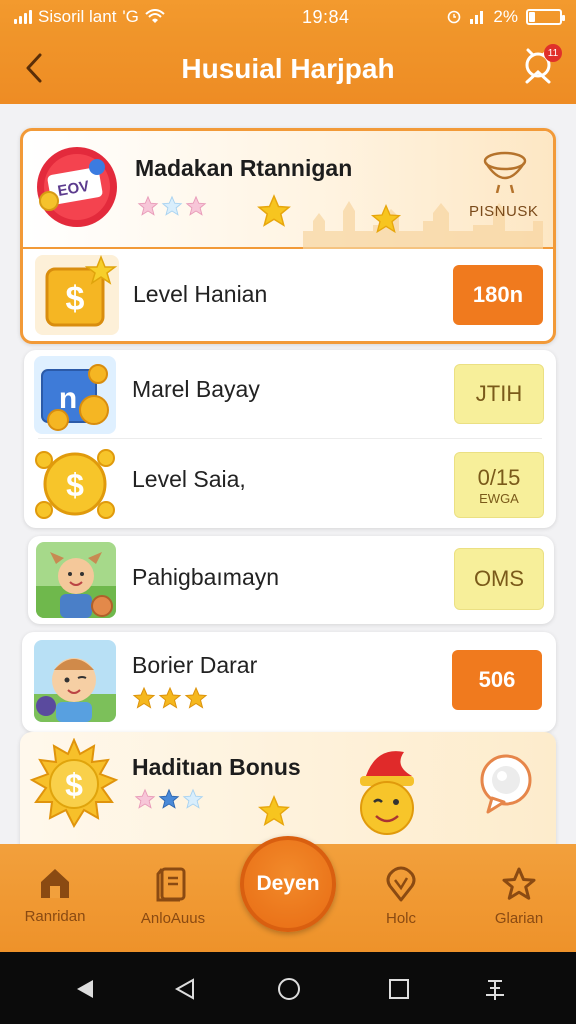 This screenshot has width=576, height=1024. What do you see at coordinates (195, 665) in the screenshot?
I see `reward-label: Borier Darar` at bounding box center [195, 665].